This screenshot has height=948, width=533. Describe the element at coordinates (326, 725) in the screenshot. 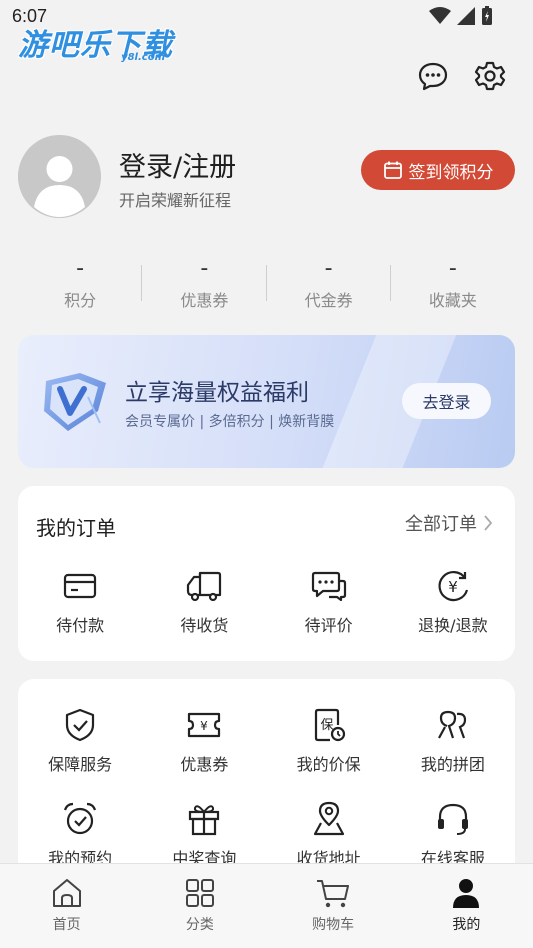

I see `svg-text: 保` at that location.